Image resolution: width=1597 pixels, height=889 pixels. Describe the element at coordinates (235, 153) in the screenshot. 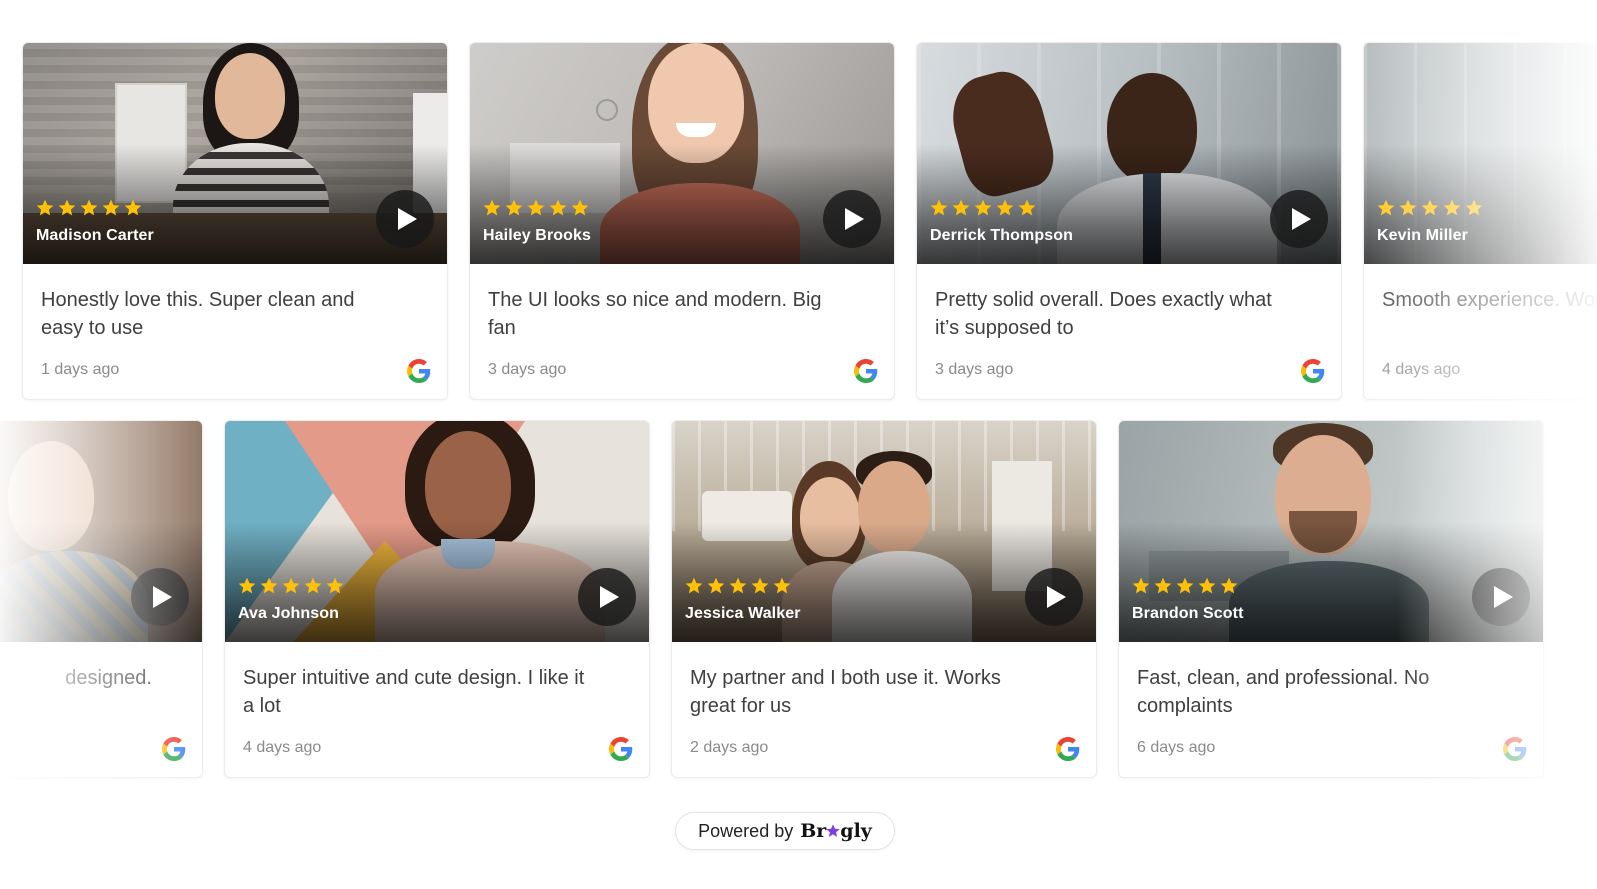

I see `video-thumbnail: Madison Carter` at that location.